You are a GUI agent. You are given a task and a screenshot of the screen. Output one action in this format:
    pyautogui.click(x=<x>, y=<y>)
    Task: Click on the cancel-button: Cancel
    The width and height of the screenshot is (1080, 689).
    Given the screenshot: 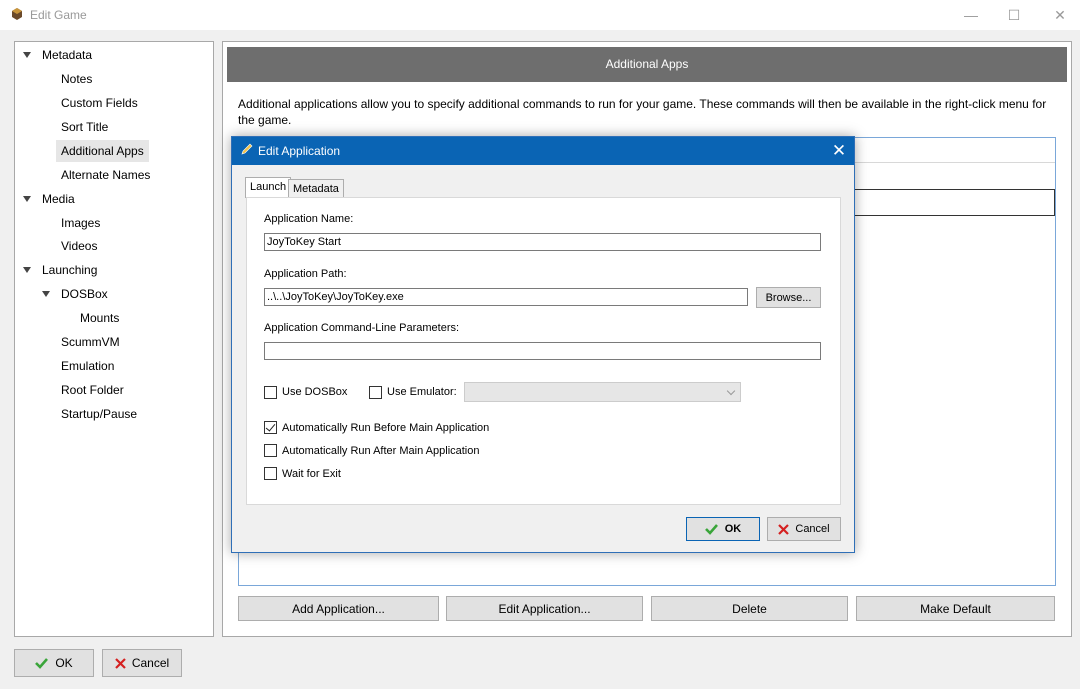 What is the action you would take?
    pyautogui.click(x=142, y=663)
    